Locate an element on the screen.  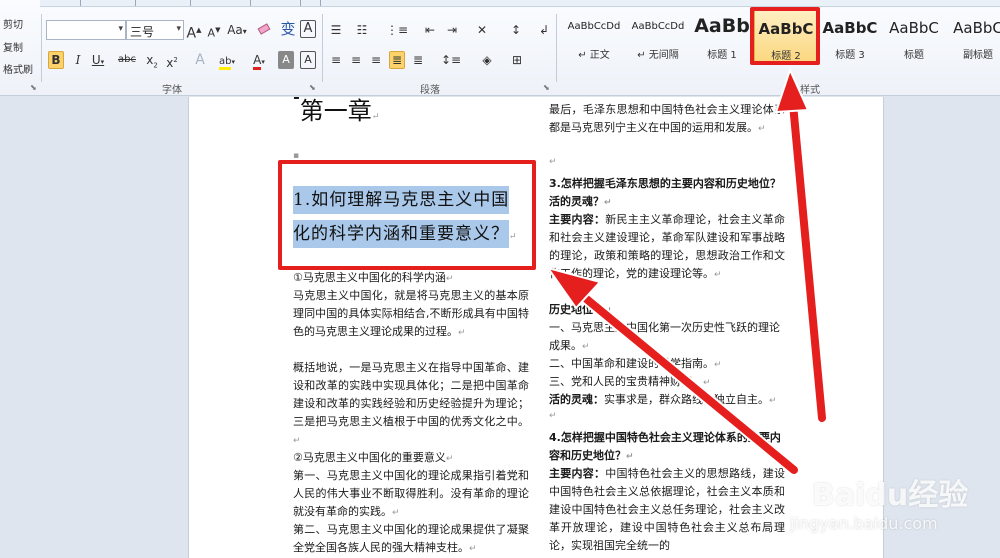
arrow-to-style is located at coordinates (801, 245).